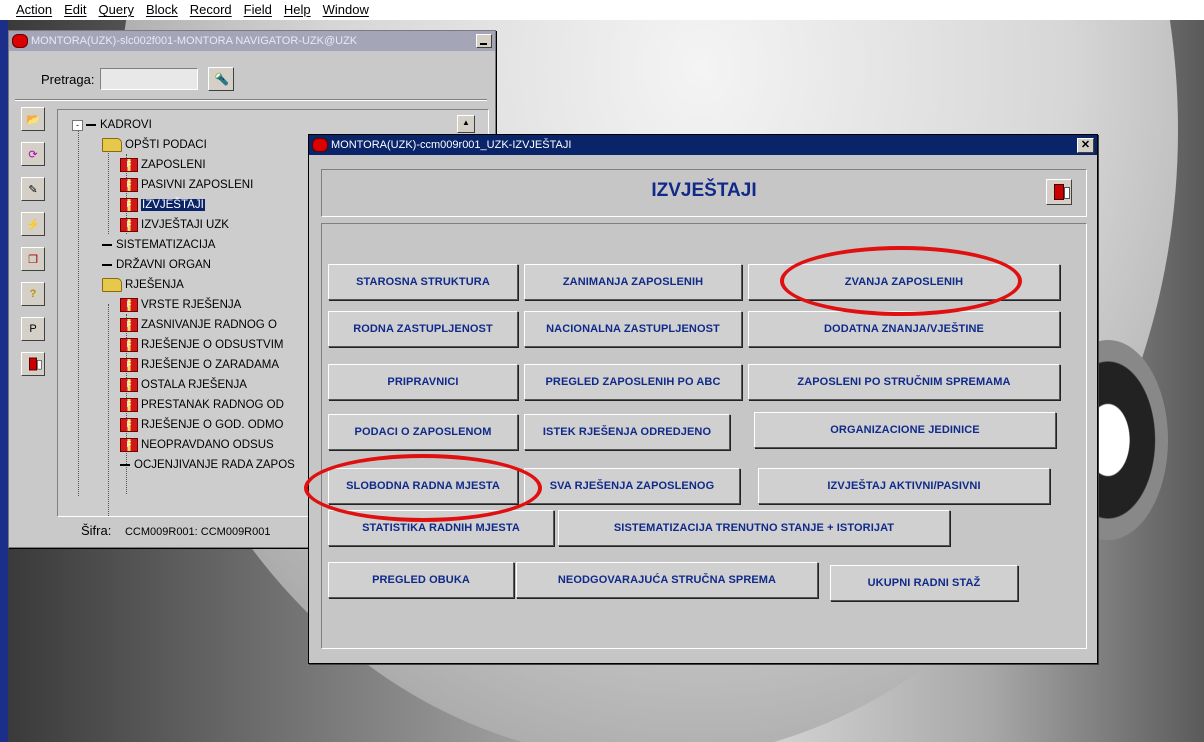 The height and width of the screenshot is (742, 1204). Describe the element at coordinates (1059, 192) in the screenshot. I see `exit-door-icon` at that location.